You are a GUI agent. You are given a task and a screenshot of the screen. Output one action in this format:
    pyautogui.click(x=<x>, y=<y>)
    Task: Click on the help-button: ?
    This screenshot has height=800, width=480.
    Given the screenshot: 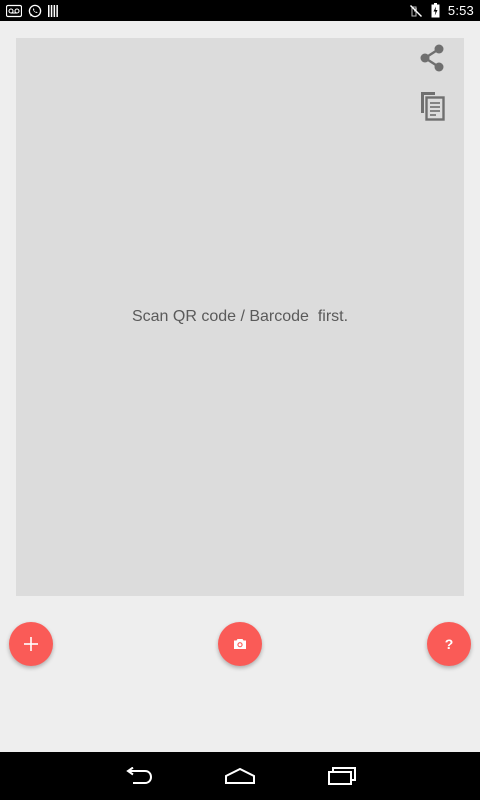 What is the action you would take?
    pyautogui.click(x=449, y=644)
    